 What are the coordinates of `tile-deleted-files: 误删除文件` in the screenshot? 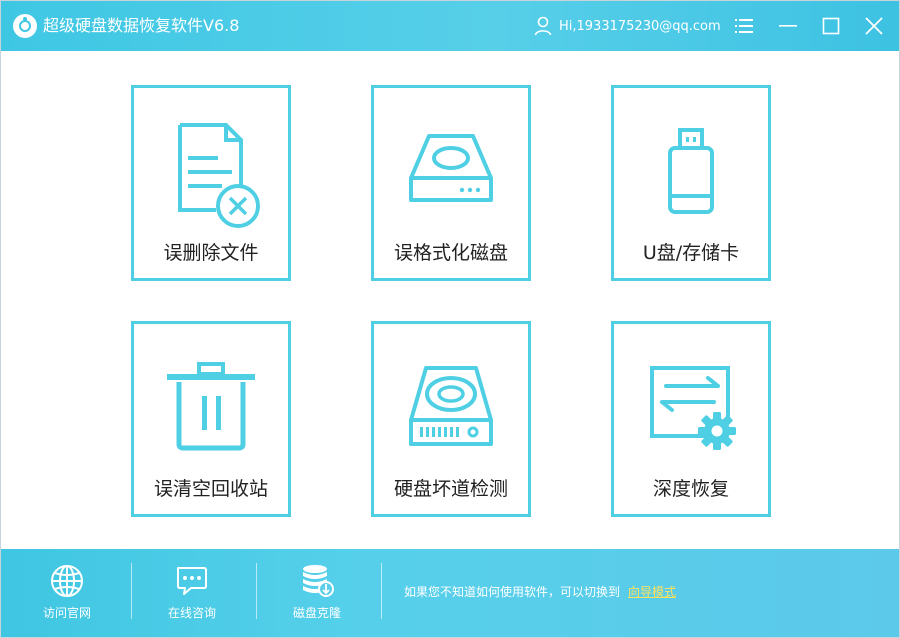 It's located at (211, 183).